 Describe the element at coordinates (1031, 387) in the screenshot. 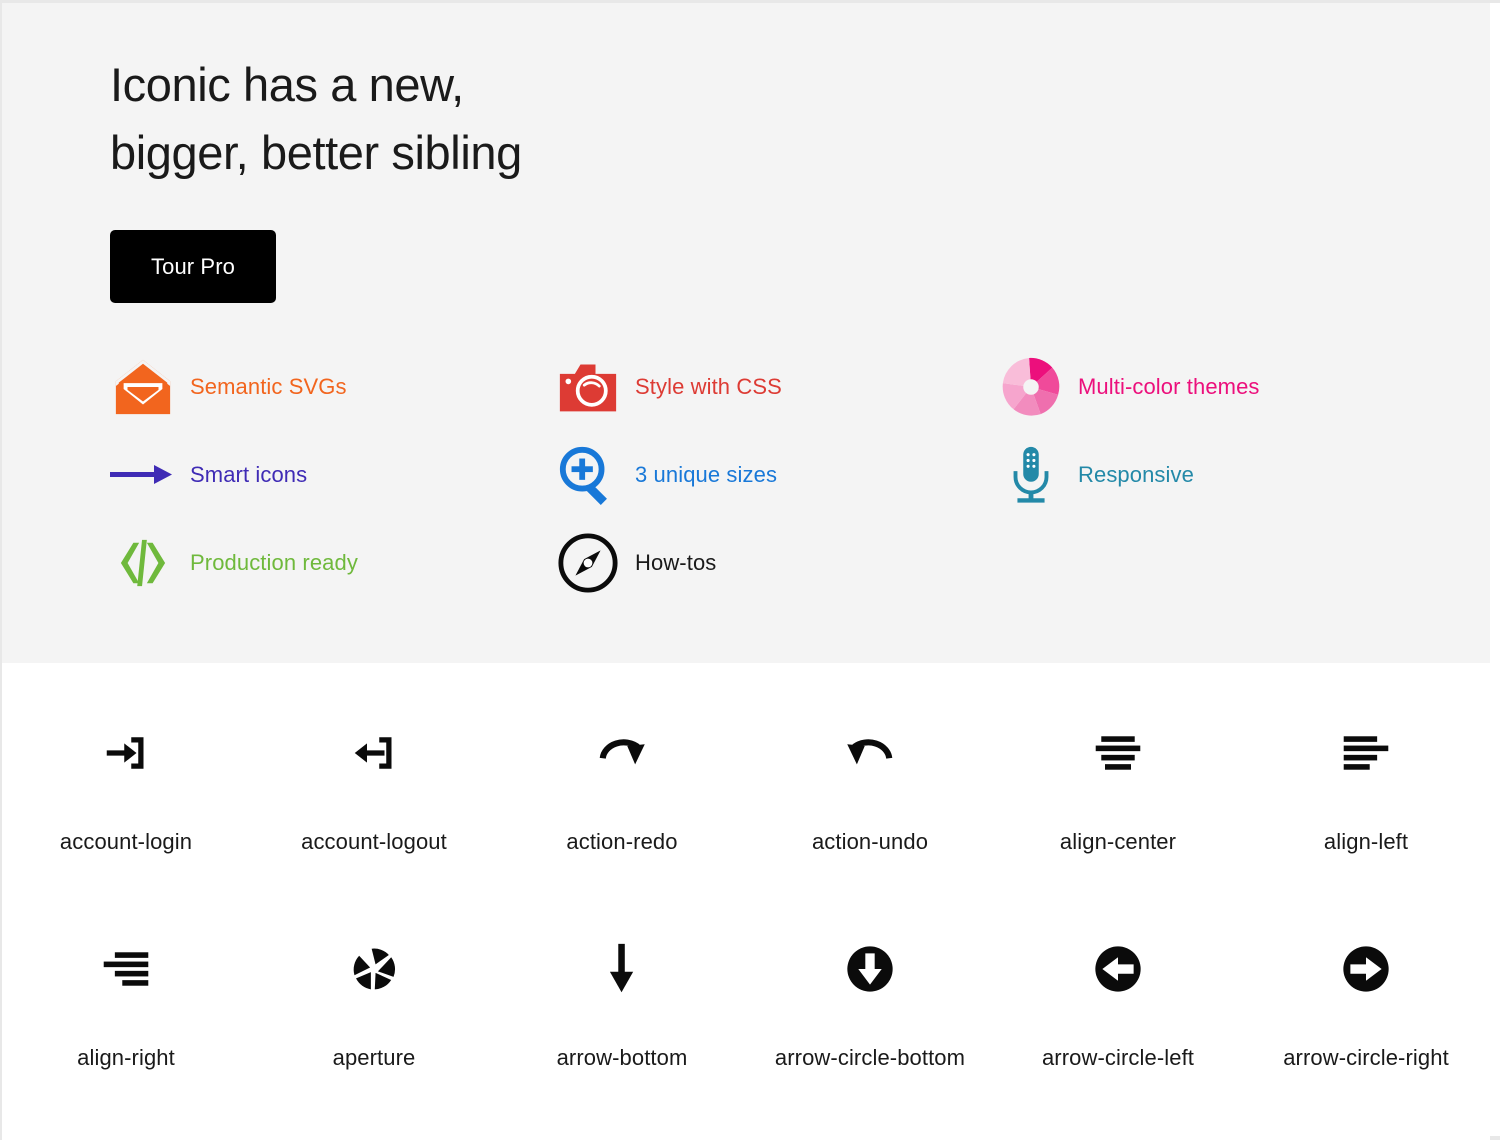

I see `aperture-icon` at that location.